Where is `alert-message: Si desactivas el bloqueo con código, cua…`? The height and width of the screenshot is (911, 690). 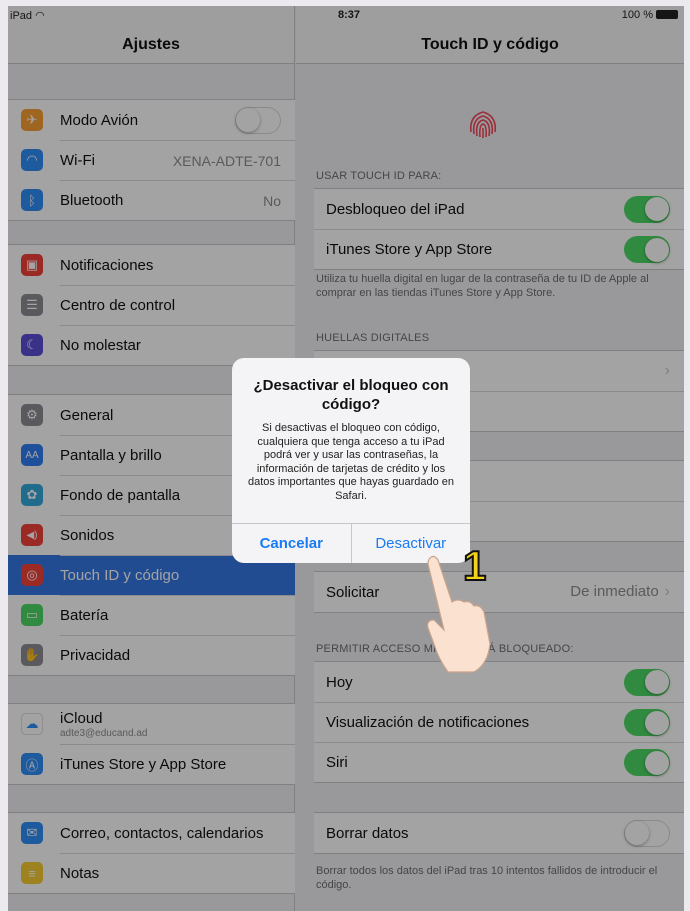
alert-message: Si desactivas el bloqueo con código, cua… is located at coordinates (351, 462).